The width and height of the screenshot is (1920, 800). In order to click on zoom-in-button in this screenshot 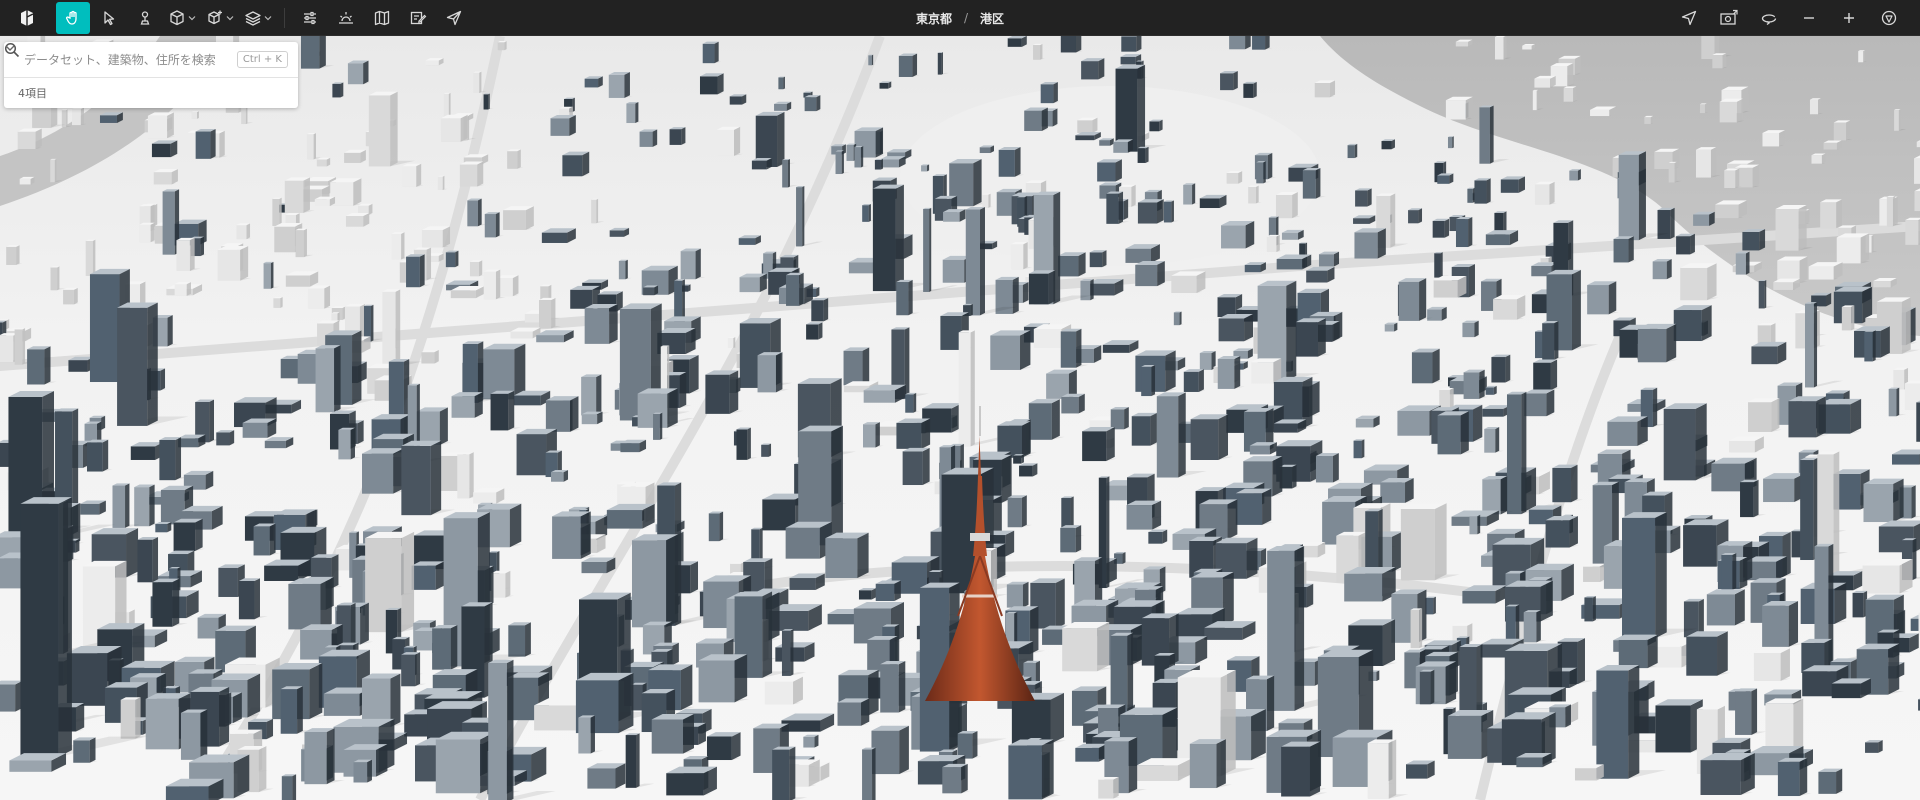, I will do `click(1849, 18)`.